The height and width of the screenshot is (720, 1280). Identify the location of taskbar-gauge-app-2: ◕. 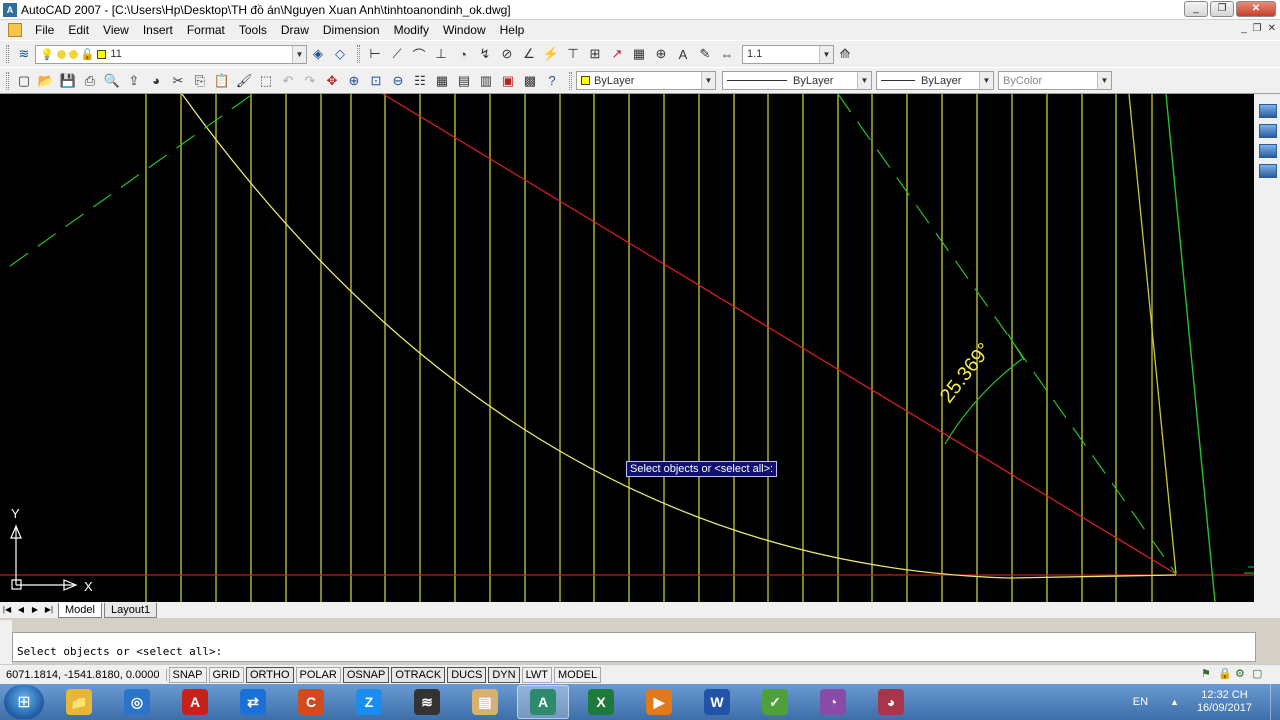
(891, 702).